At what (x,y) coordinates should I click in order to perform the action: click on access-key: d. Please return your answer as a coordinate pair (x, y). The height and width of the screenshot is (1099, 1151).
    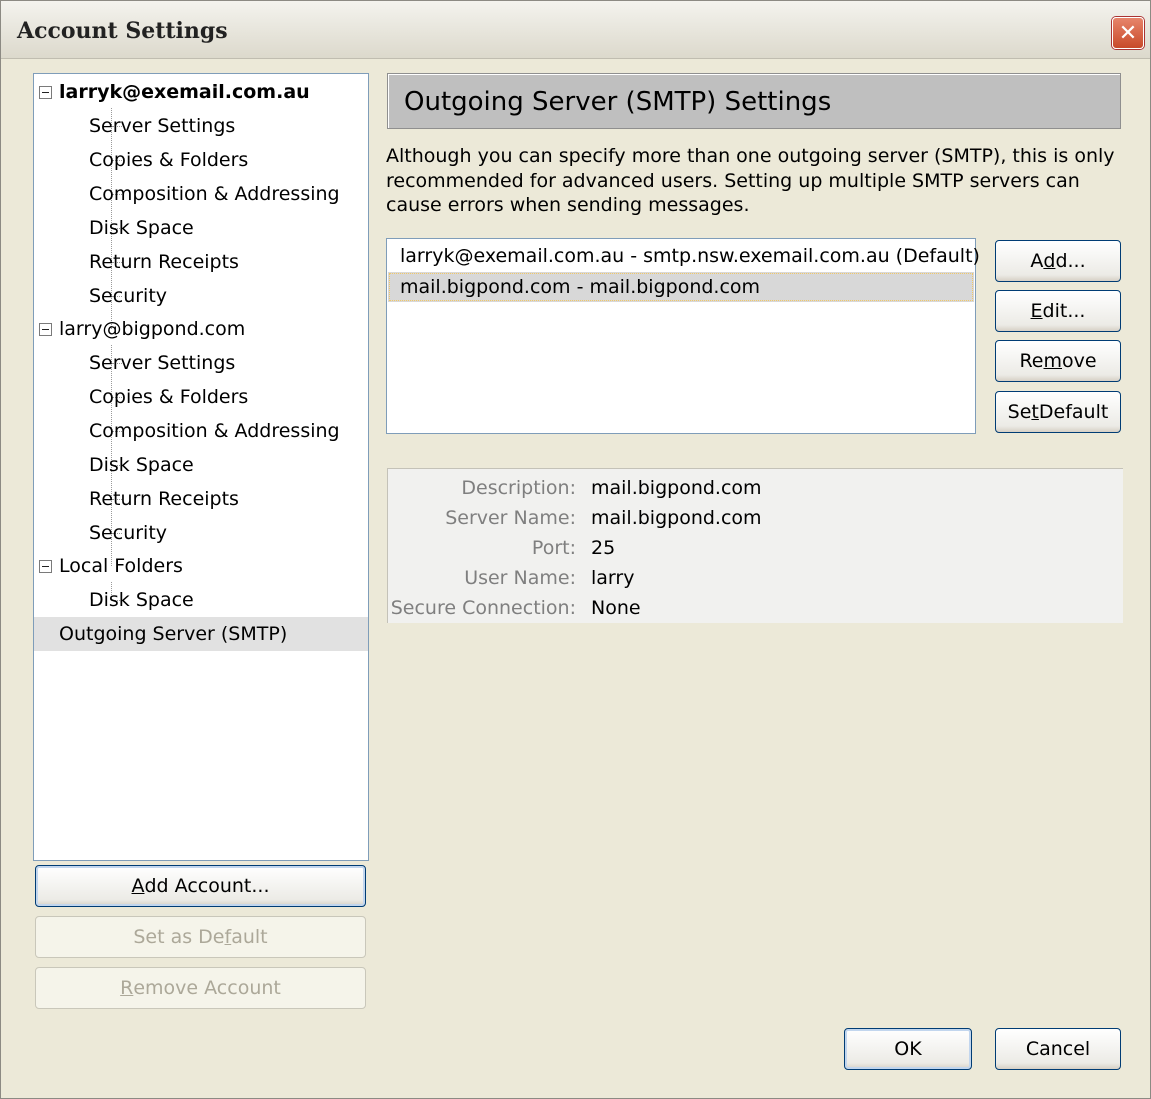
    Looking at the image, I should click on (1049, 261).